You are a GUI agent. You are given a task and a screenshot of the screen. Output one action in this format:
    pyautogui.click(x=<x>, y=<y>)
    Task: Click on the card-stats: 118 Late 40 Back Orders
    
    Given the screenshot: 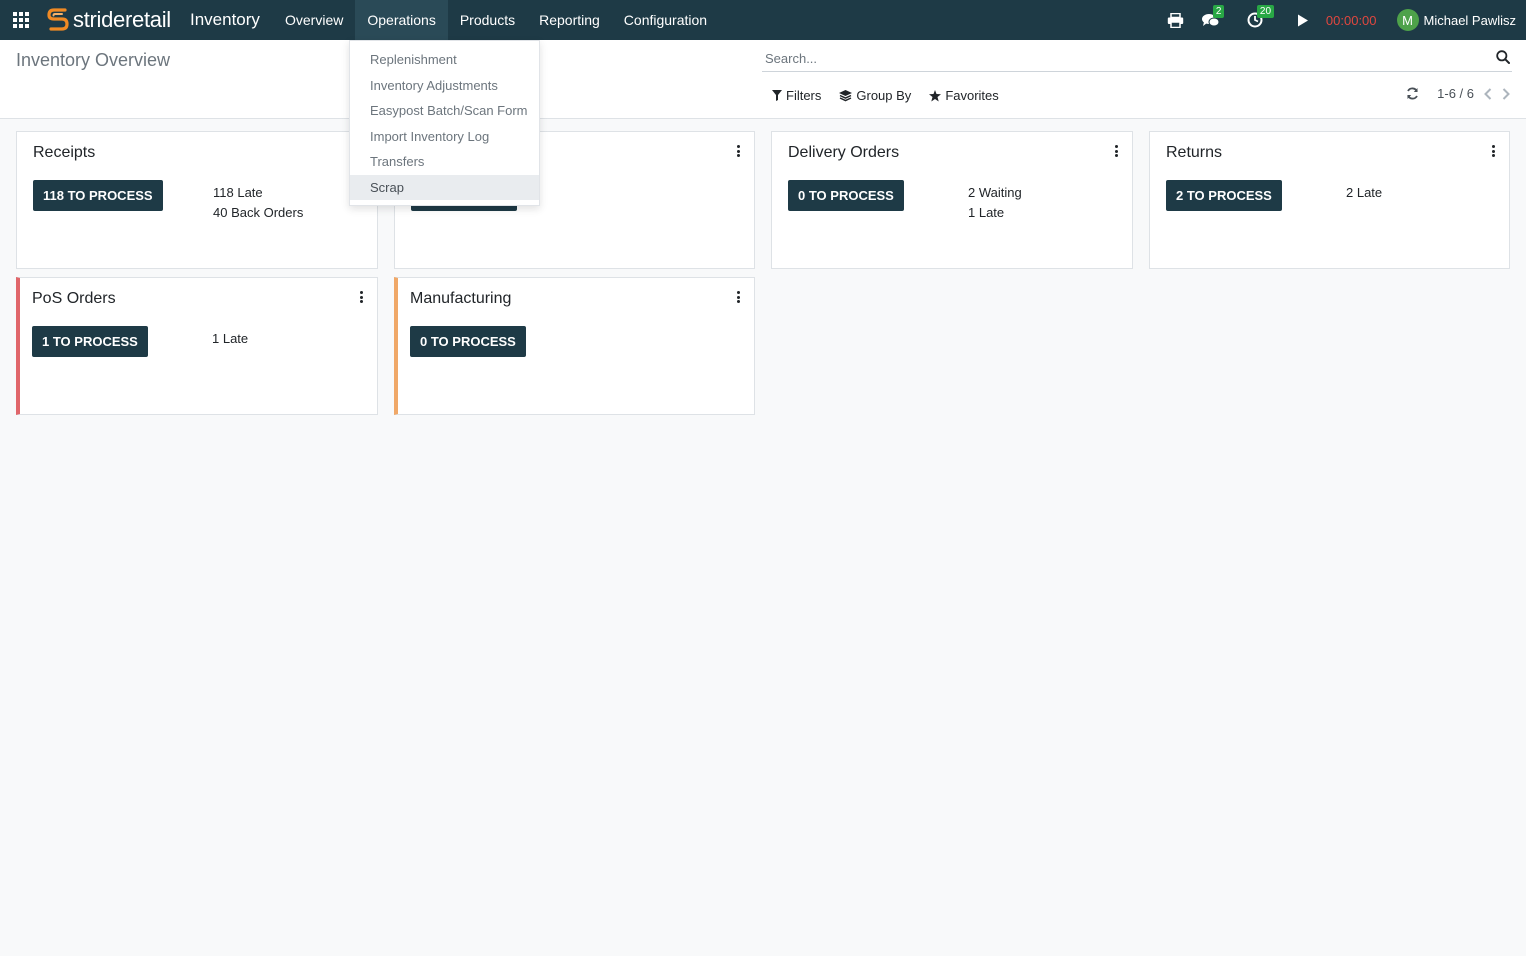 What is the action you would take?
    pyautogui.click(x=258, y=203)
    